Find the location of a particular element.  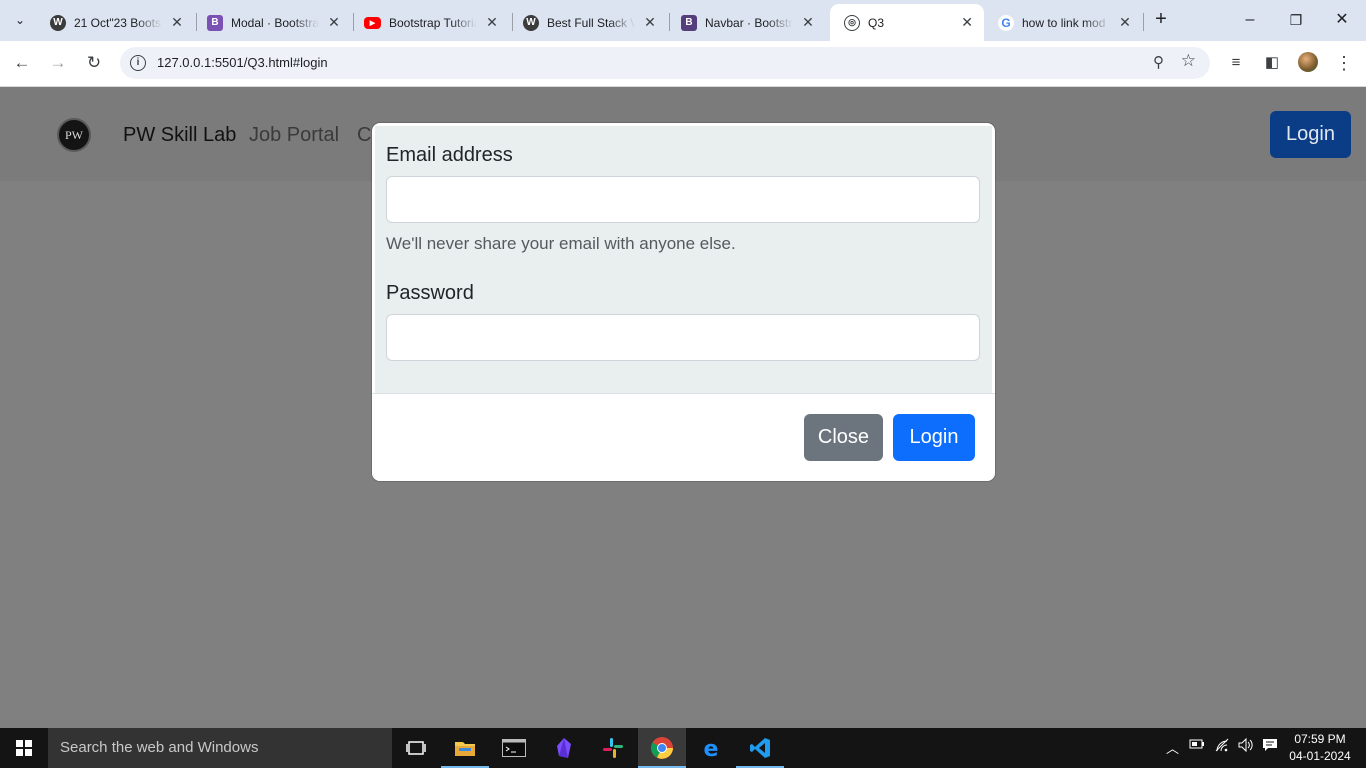

windows-logo-icon is located at coordinates (24, 748).